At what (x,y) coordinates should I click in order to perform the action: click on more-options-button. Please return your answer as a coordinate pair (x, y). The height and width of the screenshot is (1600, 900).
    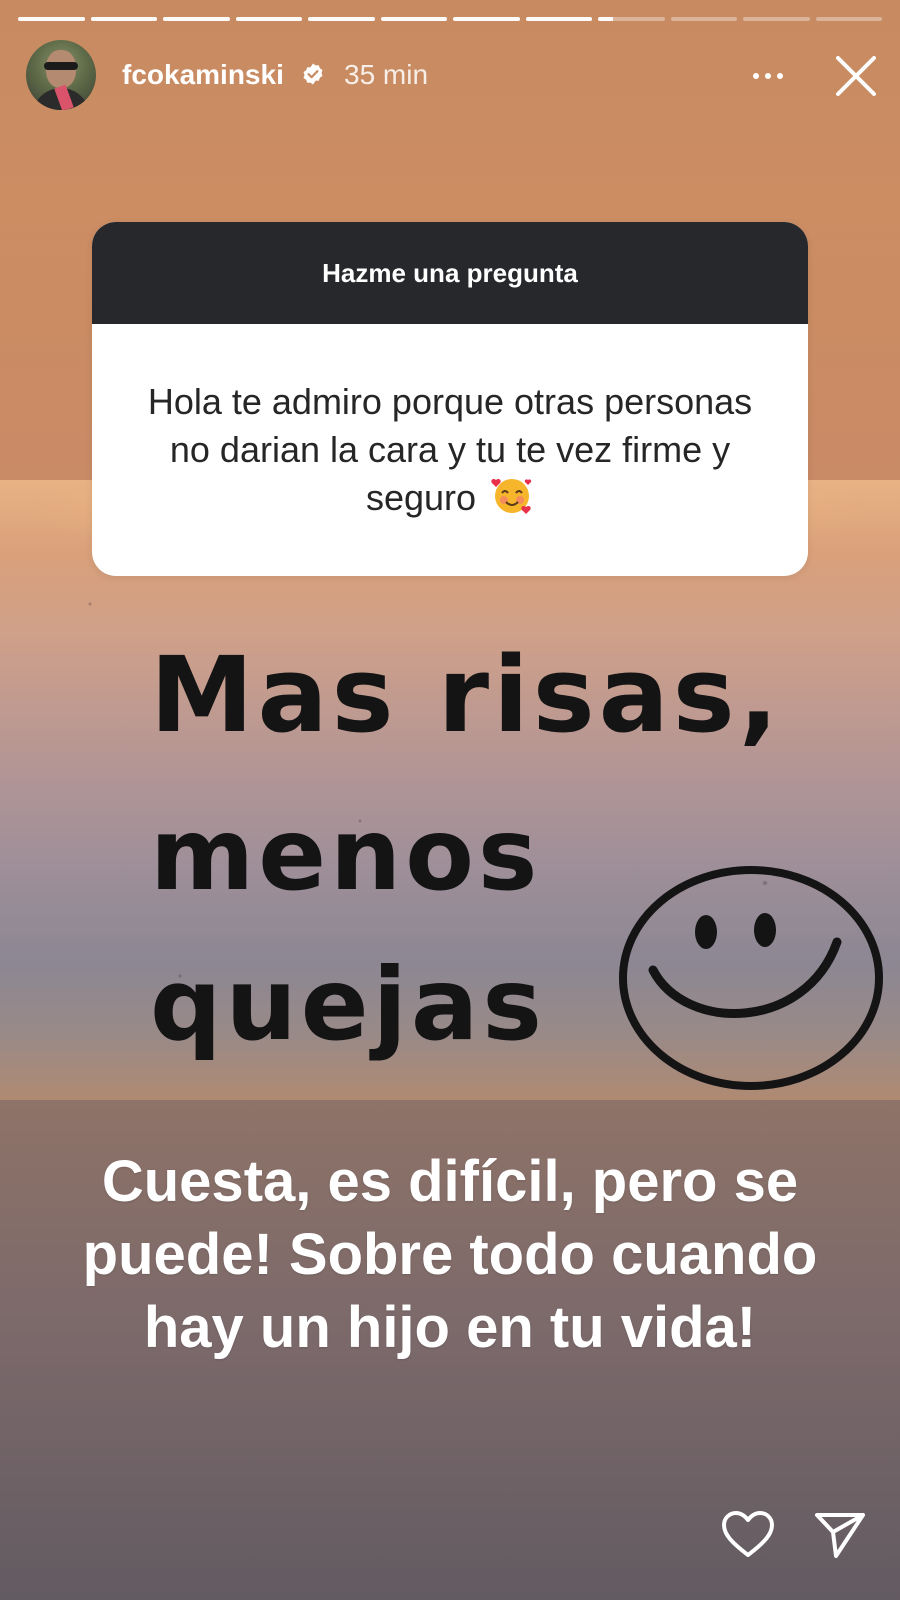
    Looking at the image, I should click on (768, 76).